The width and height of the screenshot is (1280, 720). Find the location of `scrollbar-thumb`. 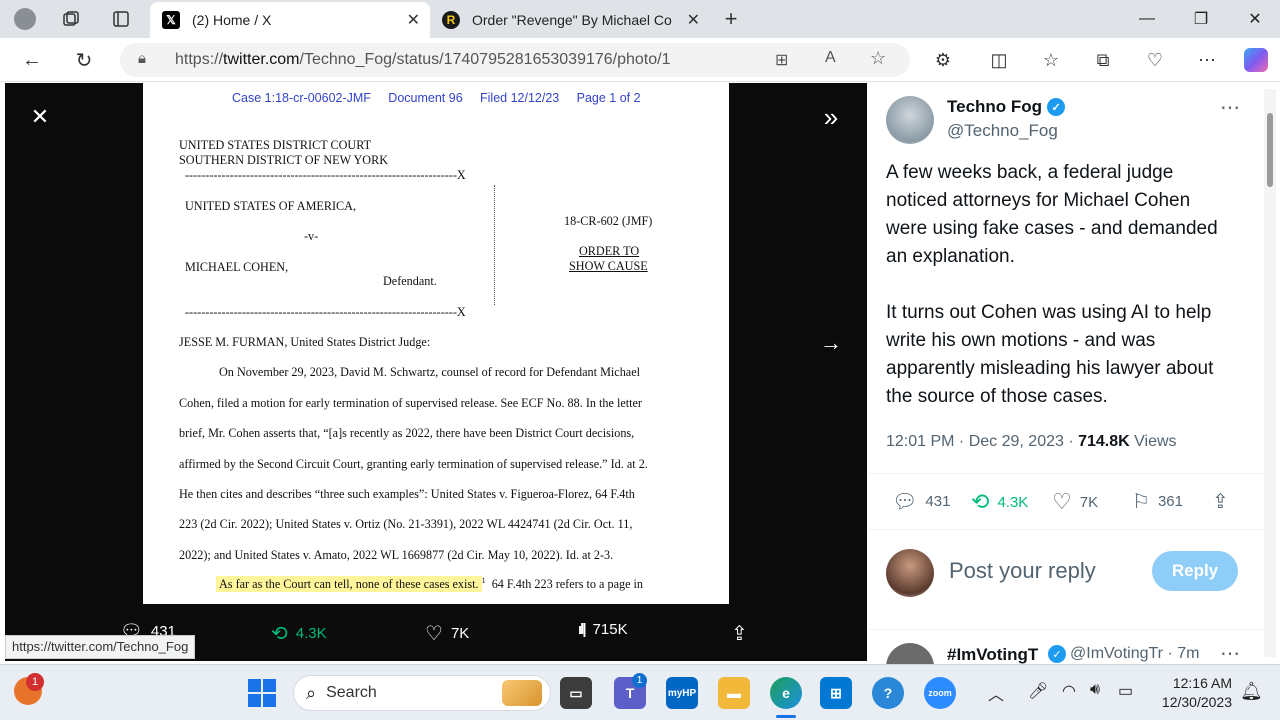

scrollbar-thumb is located at coordinates (1270, 150).